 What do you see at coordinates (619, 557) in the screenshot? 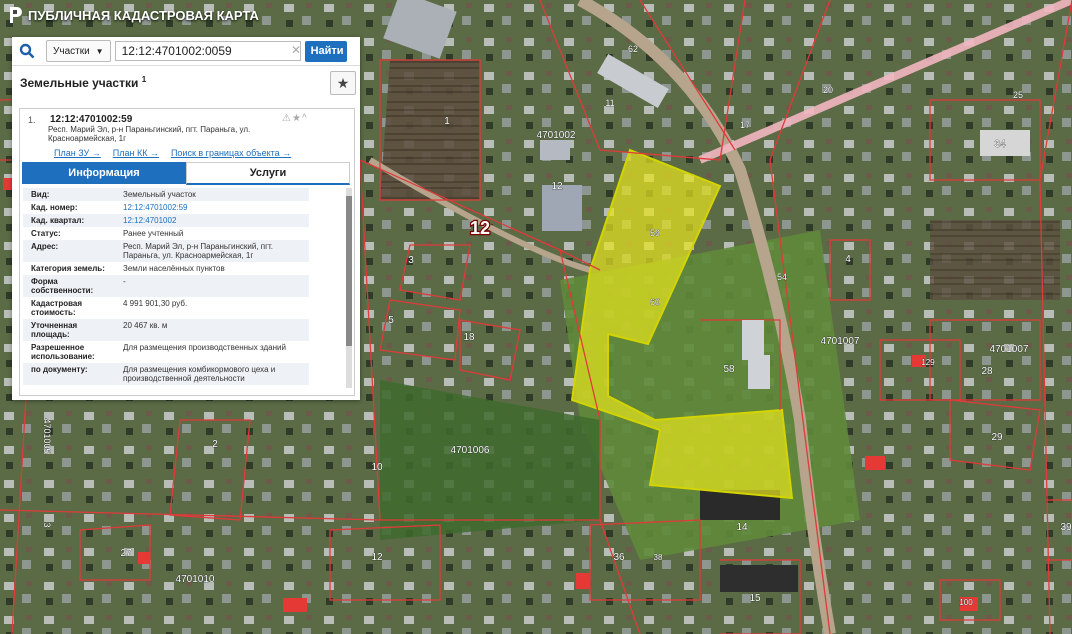
I see `map-label: 36` at bounding box center [619, 557].